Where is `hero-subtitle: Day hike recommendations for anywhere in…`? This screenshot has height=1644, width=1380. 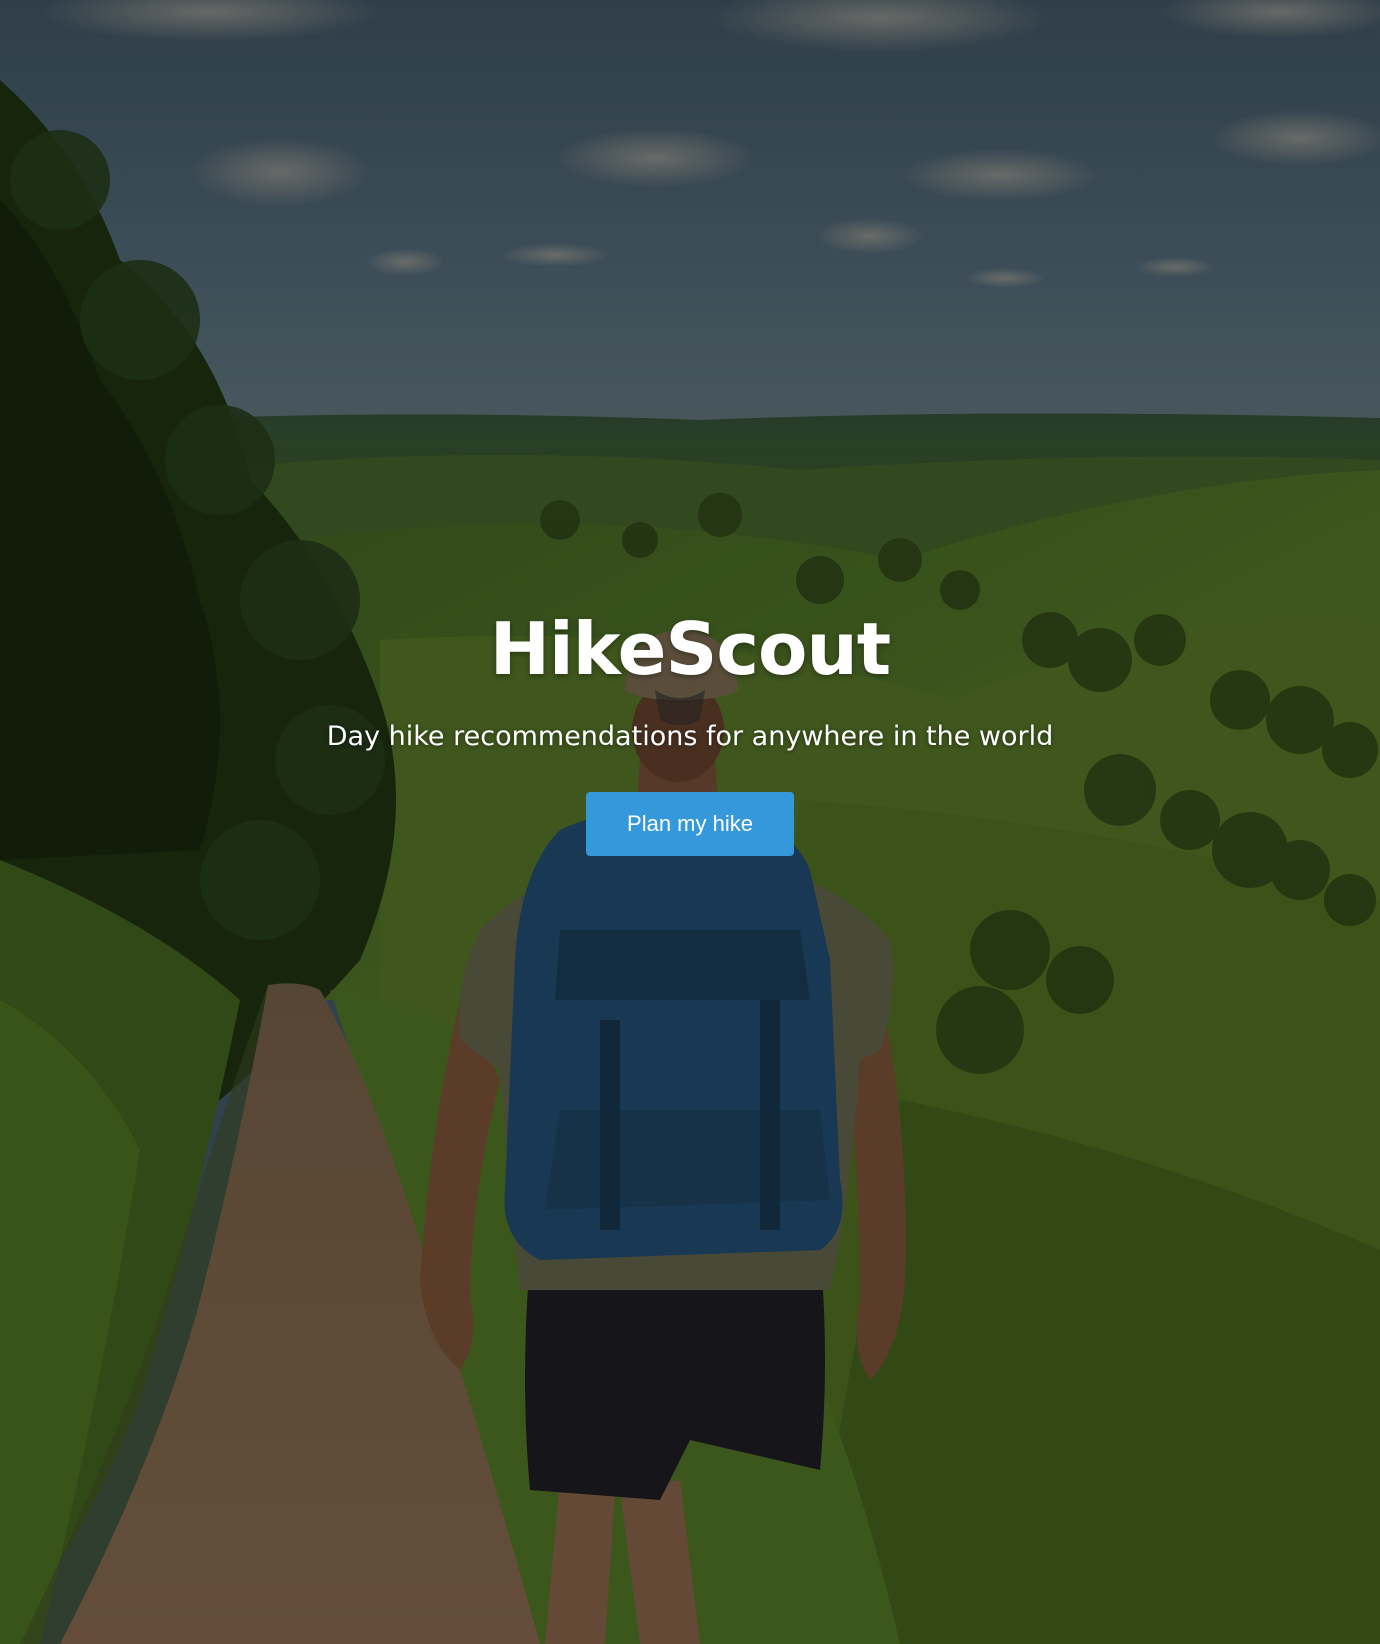 hero-subtitle: Day hike recommendations for anywhere in… is located at coordinates (690, 736).